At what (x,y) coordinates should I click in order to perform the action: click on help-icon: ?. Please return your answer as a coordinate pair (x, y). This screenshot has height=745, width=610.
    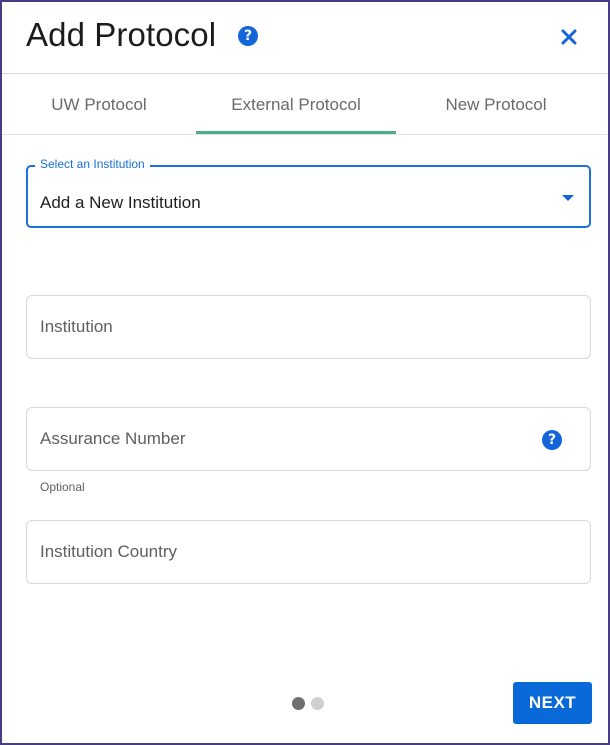
    Looking at the image, I should click on (248, 36).